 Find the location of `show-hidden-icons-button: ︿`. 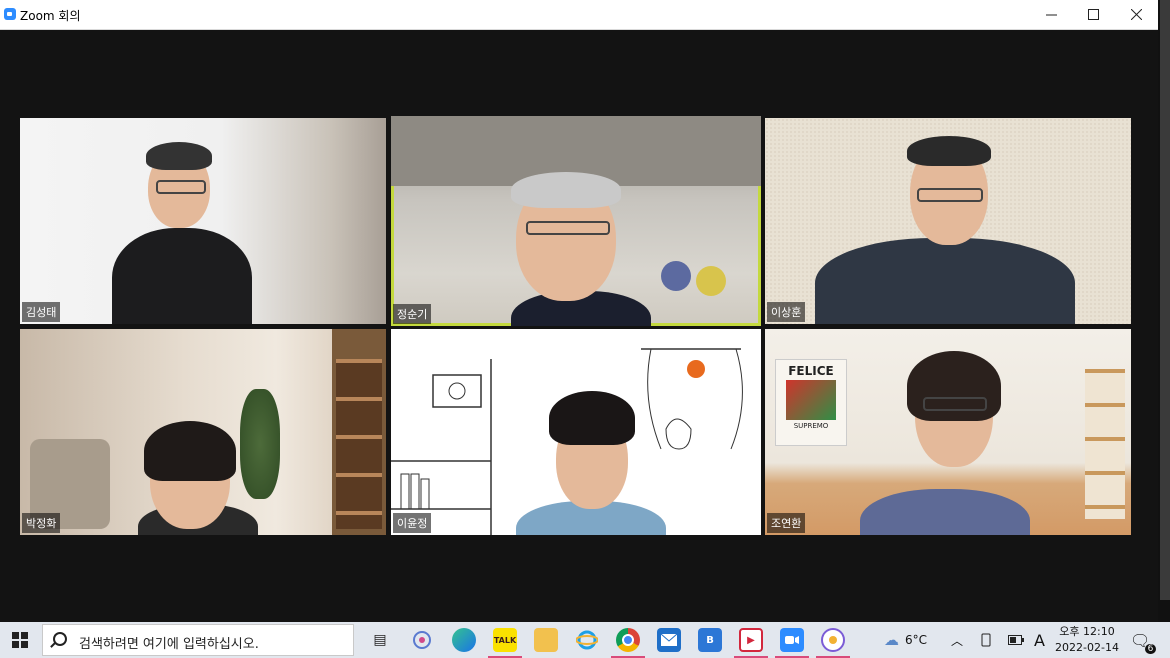

show-hidden-icons-button: ︿ is located at coordinates (957, 640).